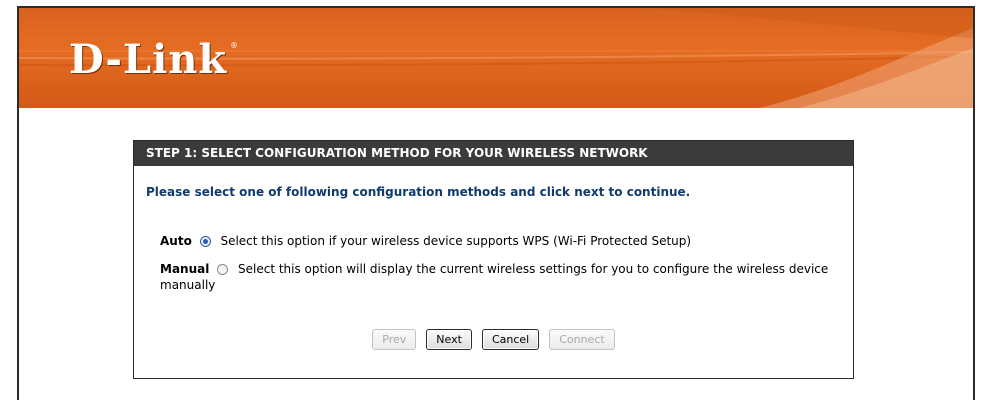 The height and width of the screenshot is (400, 986). Describe the element at coordinates (234, 45) in the screenshot. I see `registered-mark: ®` at that location.